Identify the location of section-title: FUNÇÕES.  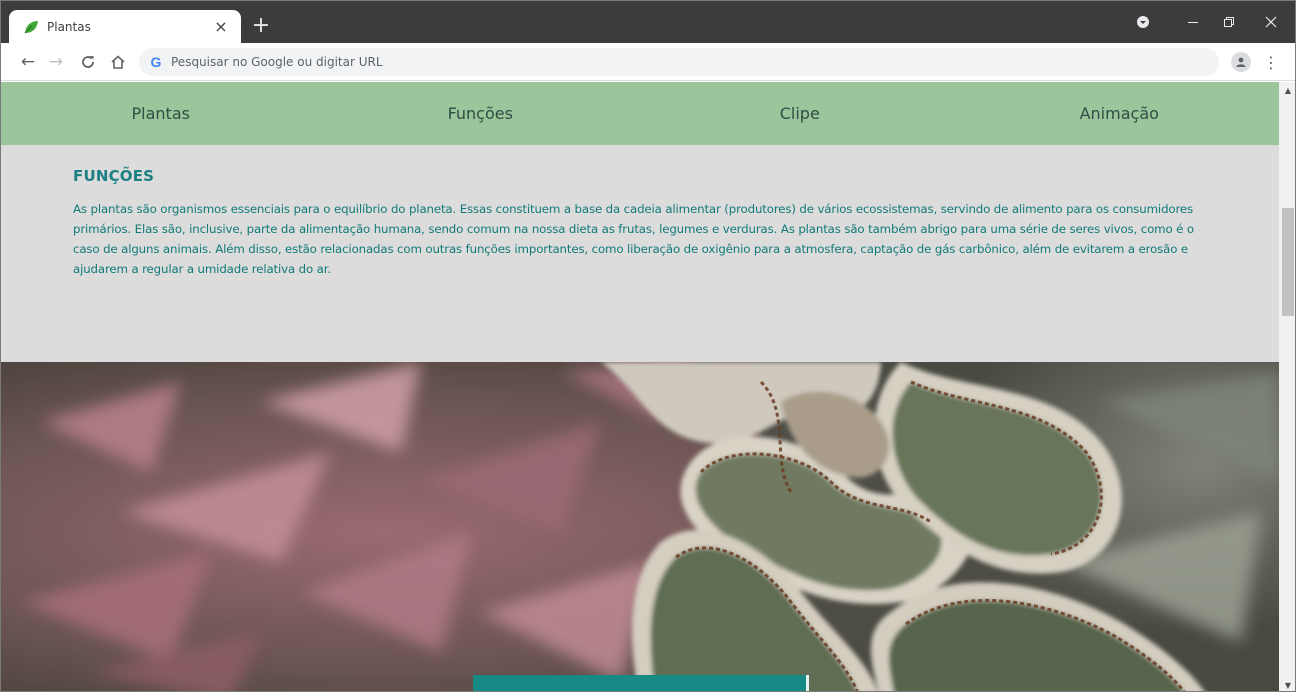
(114, 176).